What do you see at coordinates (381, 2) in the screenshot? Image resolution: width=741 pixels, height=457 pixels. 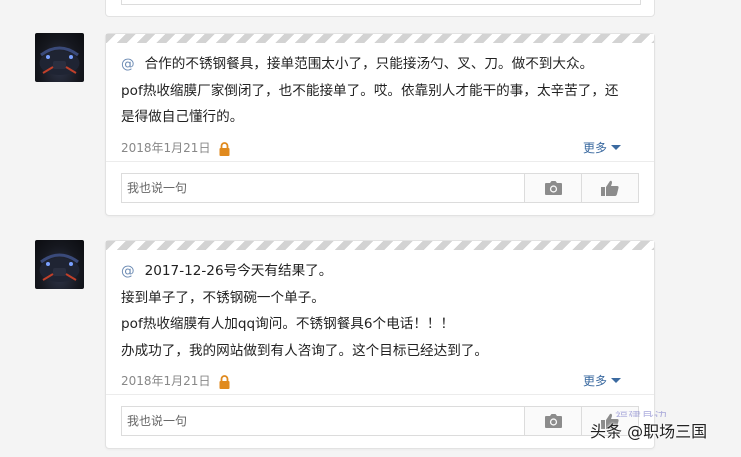 I see `previous-reply-box` at bounding box center [381, 2].